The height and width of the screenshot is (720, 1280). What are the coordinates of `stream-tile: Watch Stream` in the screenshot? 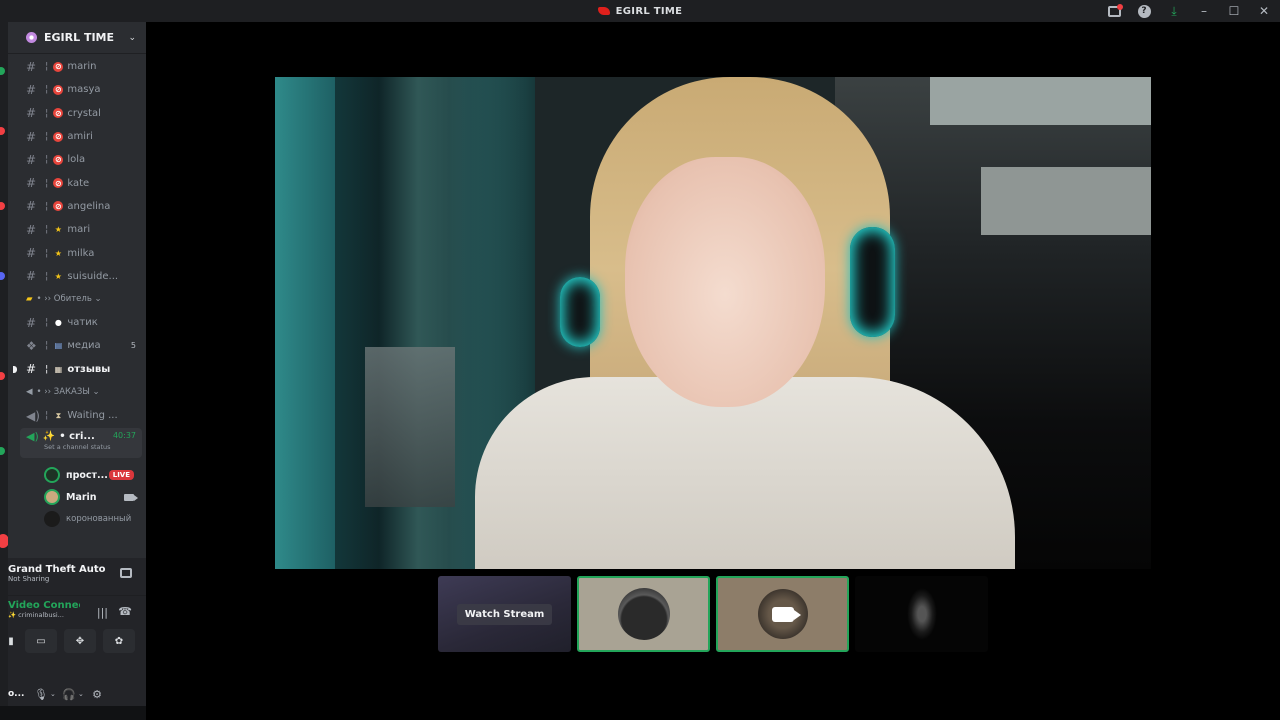 It's located at (504, 614).